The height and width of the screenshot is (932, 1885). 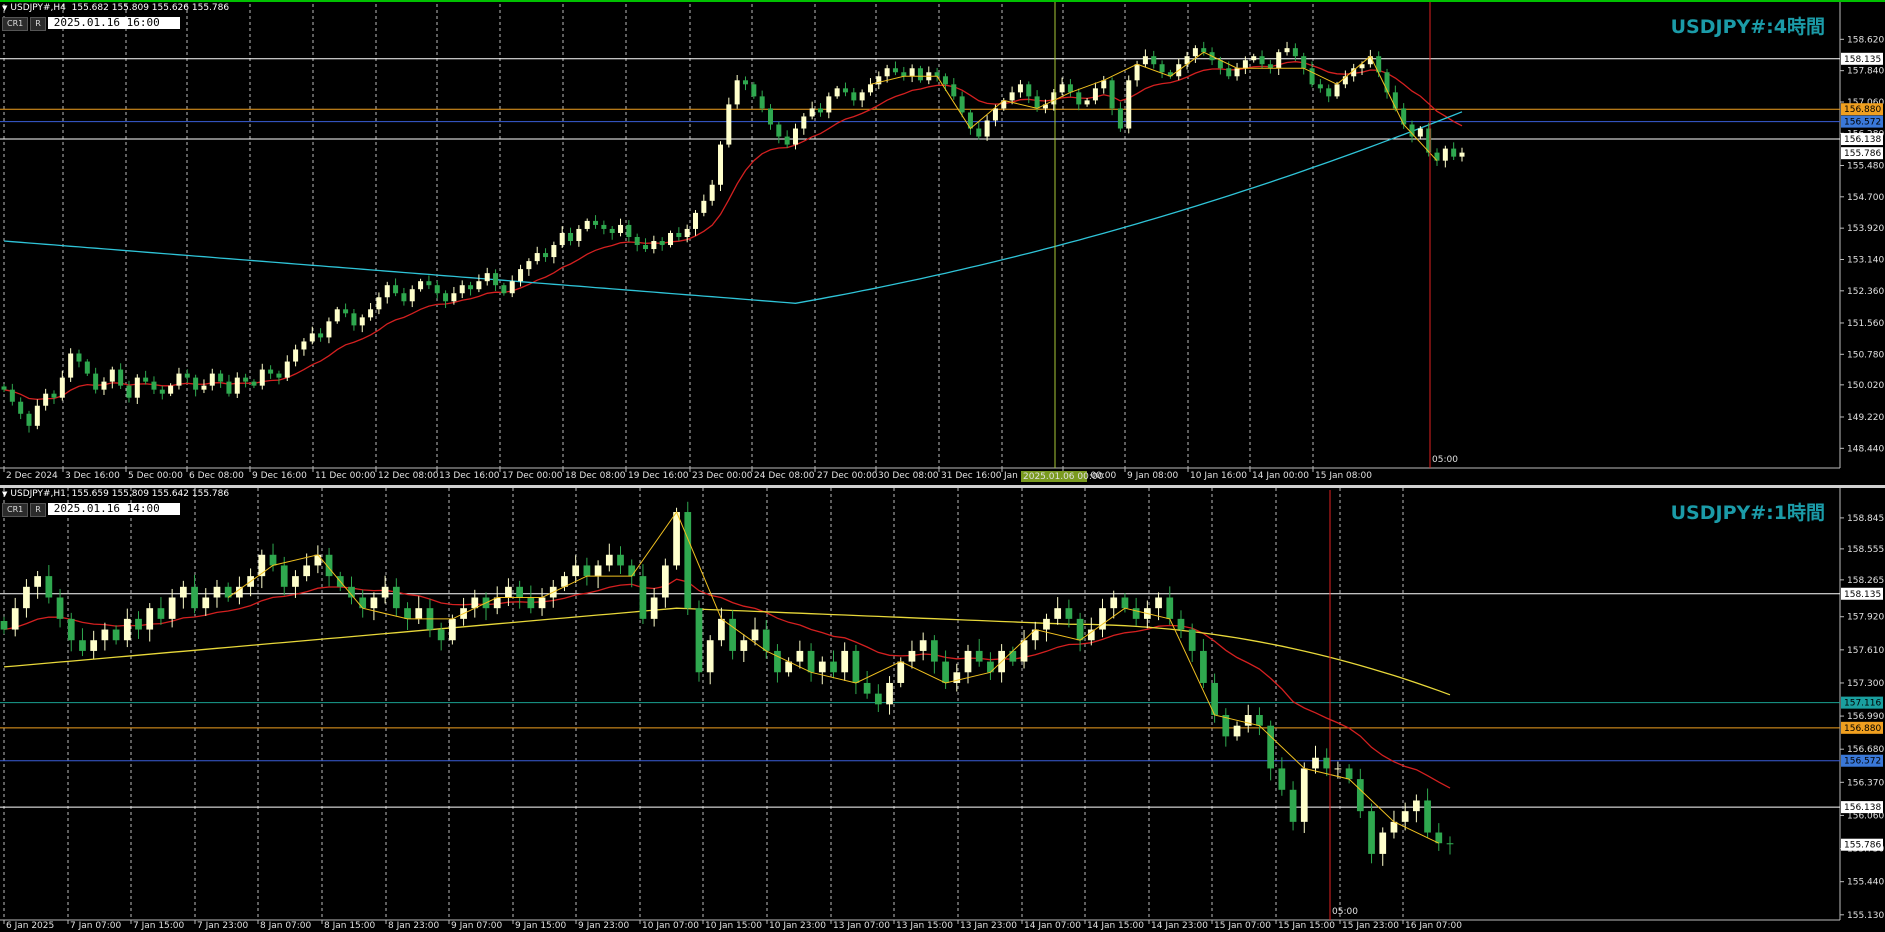 I want to click on x-tick-label: 19 Dec 16:00, so click(x=658, y=476).